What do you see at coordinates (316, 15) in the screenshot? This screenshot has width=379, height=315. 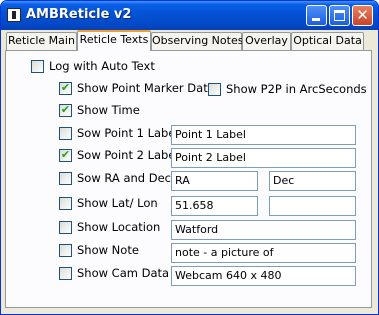 I see `minimize-button` at bounding box center [316, 15].